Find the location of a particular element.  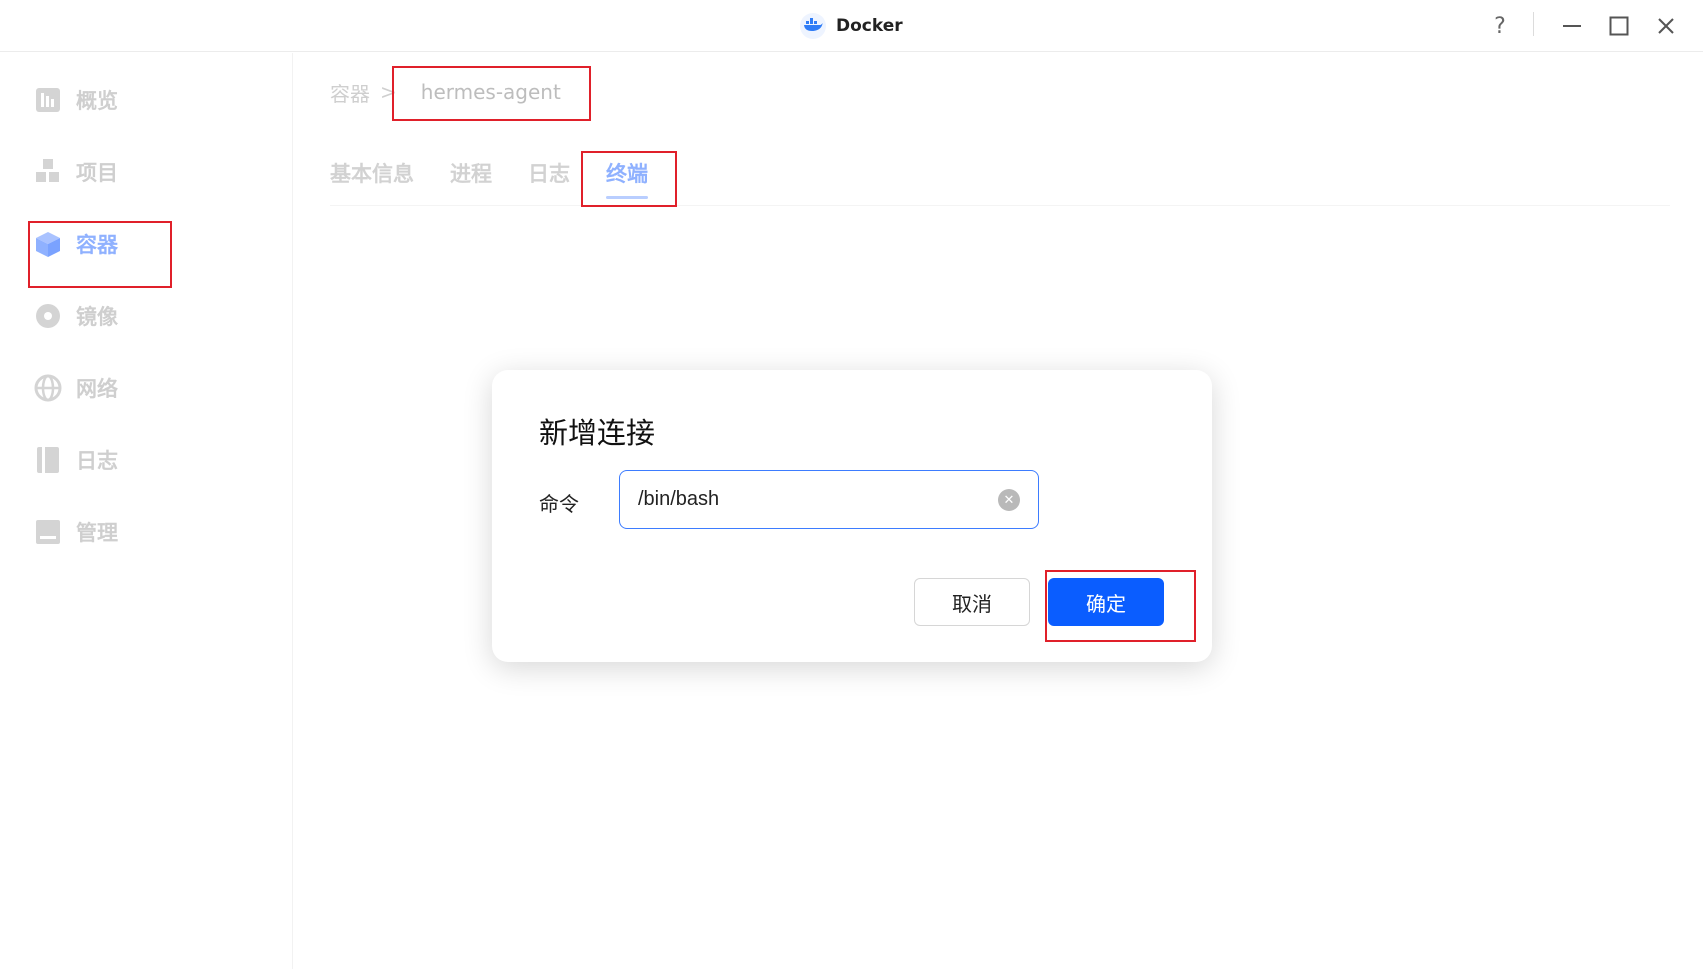

maximize-icon is located at coordinates (1619, 26).